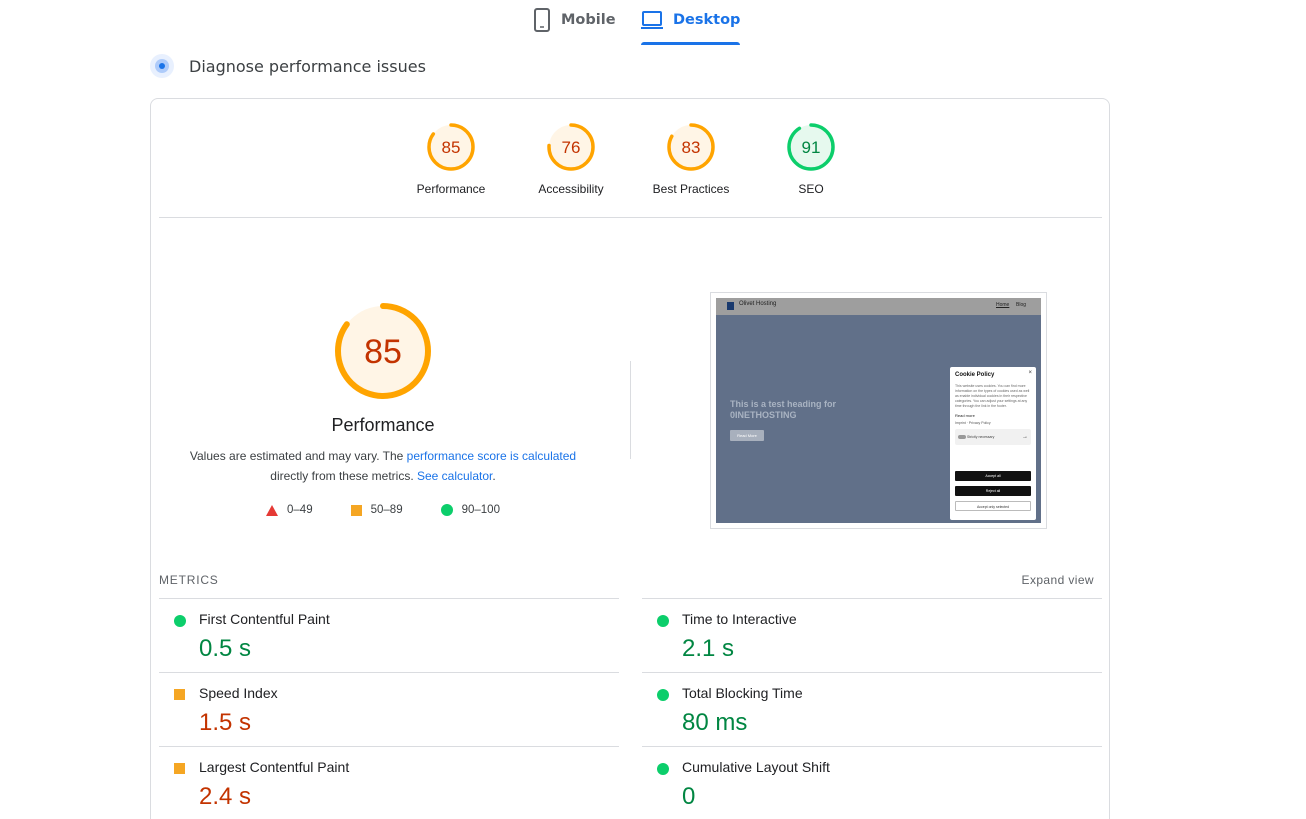 The height and width of the screenshot is (819, 1306). I want to click on cookie-reject-all: Reject all, so click(993, 491).